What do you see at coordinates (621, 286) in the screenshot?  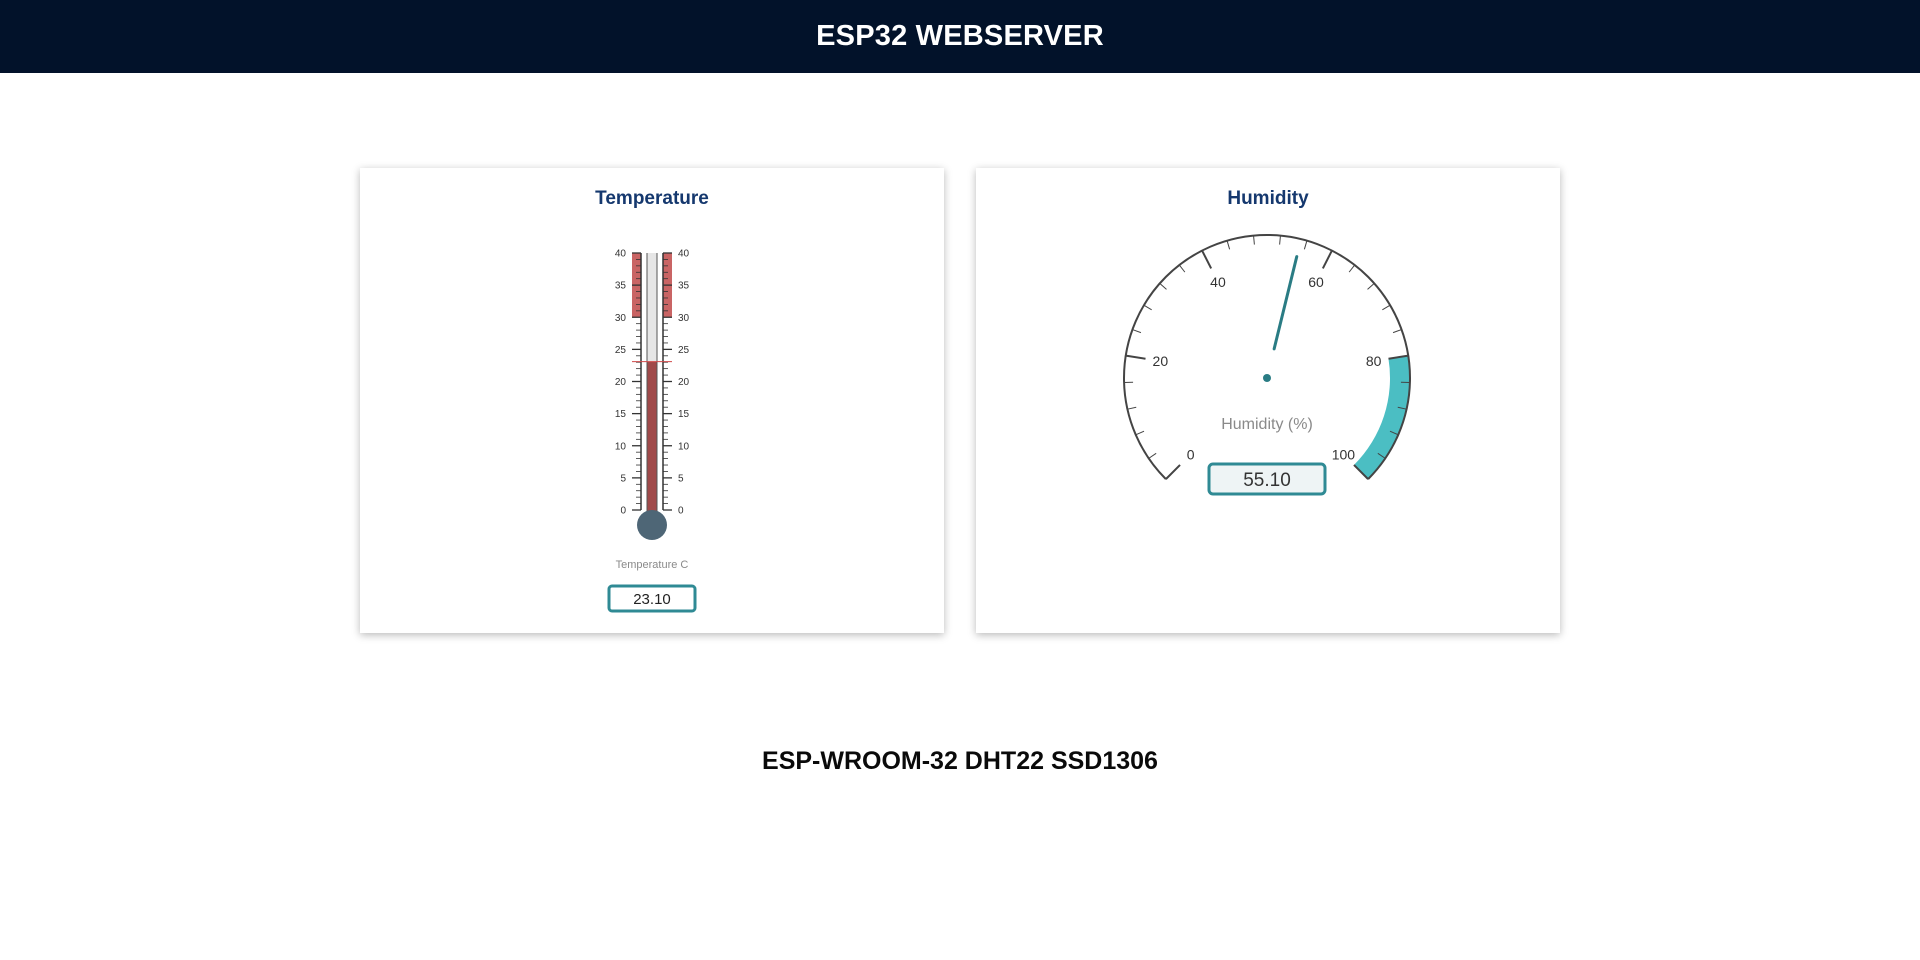 I see `temperature-tick-label-left: 35` at bounding box center [621, 286].